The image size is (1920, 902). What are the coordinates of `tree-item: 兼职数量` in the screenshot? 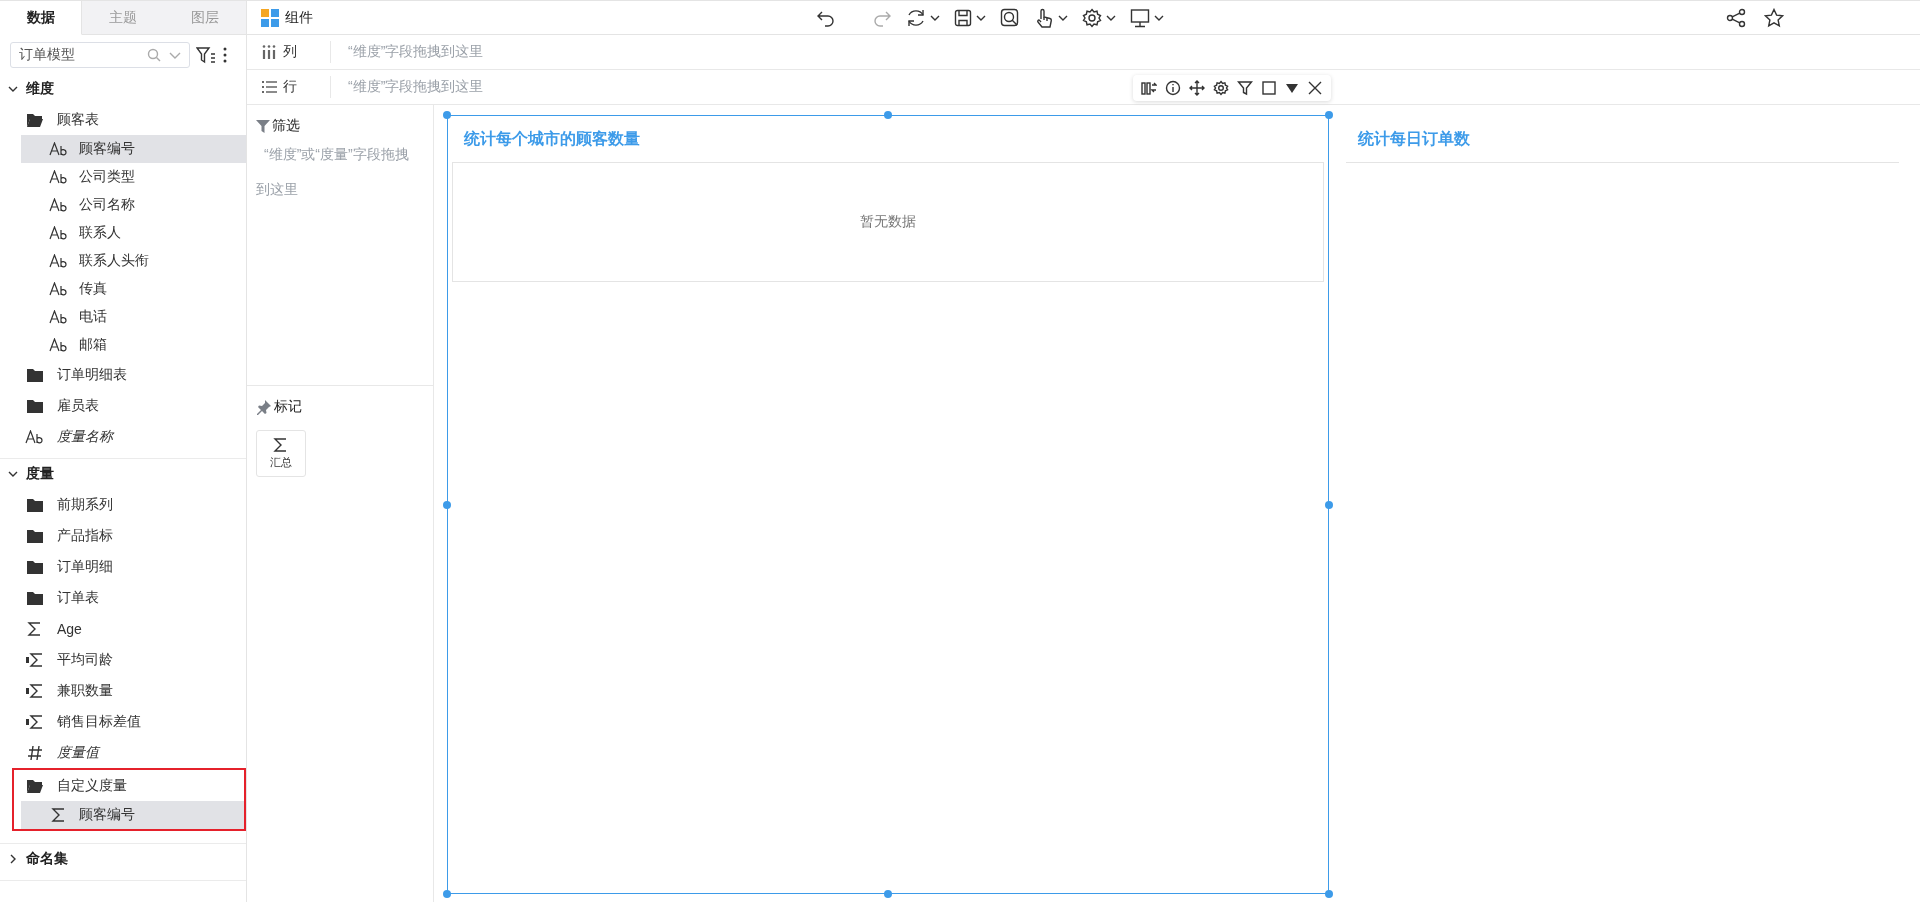 It's located at (123, 690).